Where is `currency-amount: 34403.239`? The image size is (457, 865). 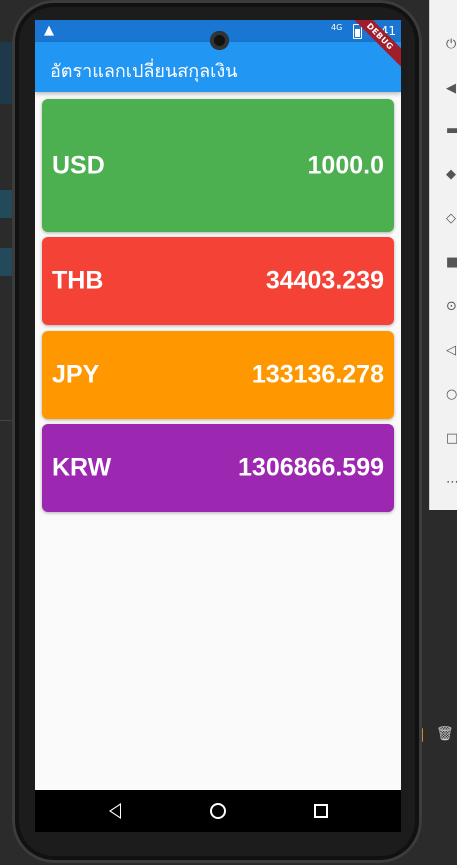 currency-amount: 34403.239 is located at coordinates (324, 280).